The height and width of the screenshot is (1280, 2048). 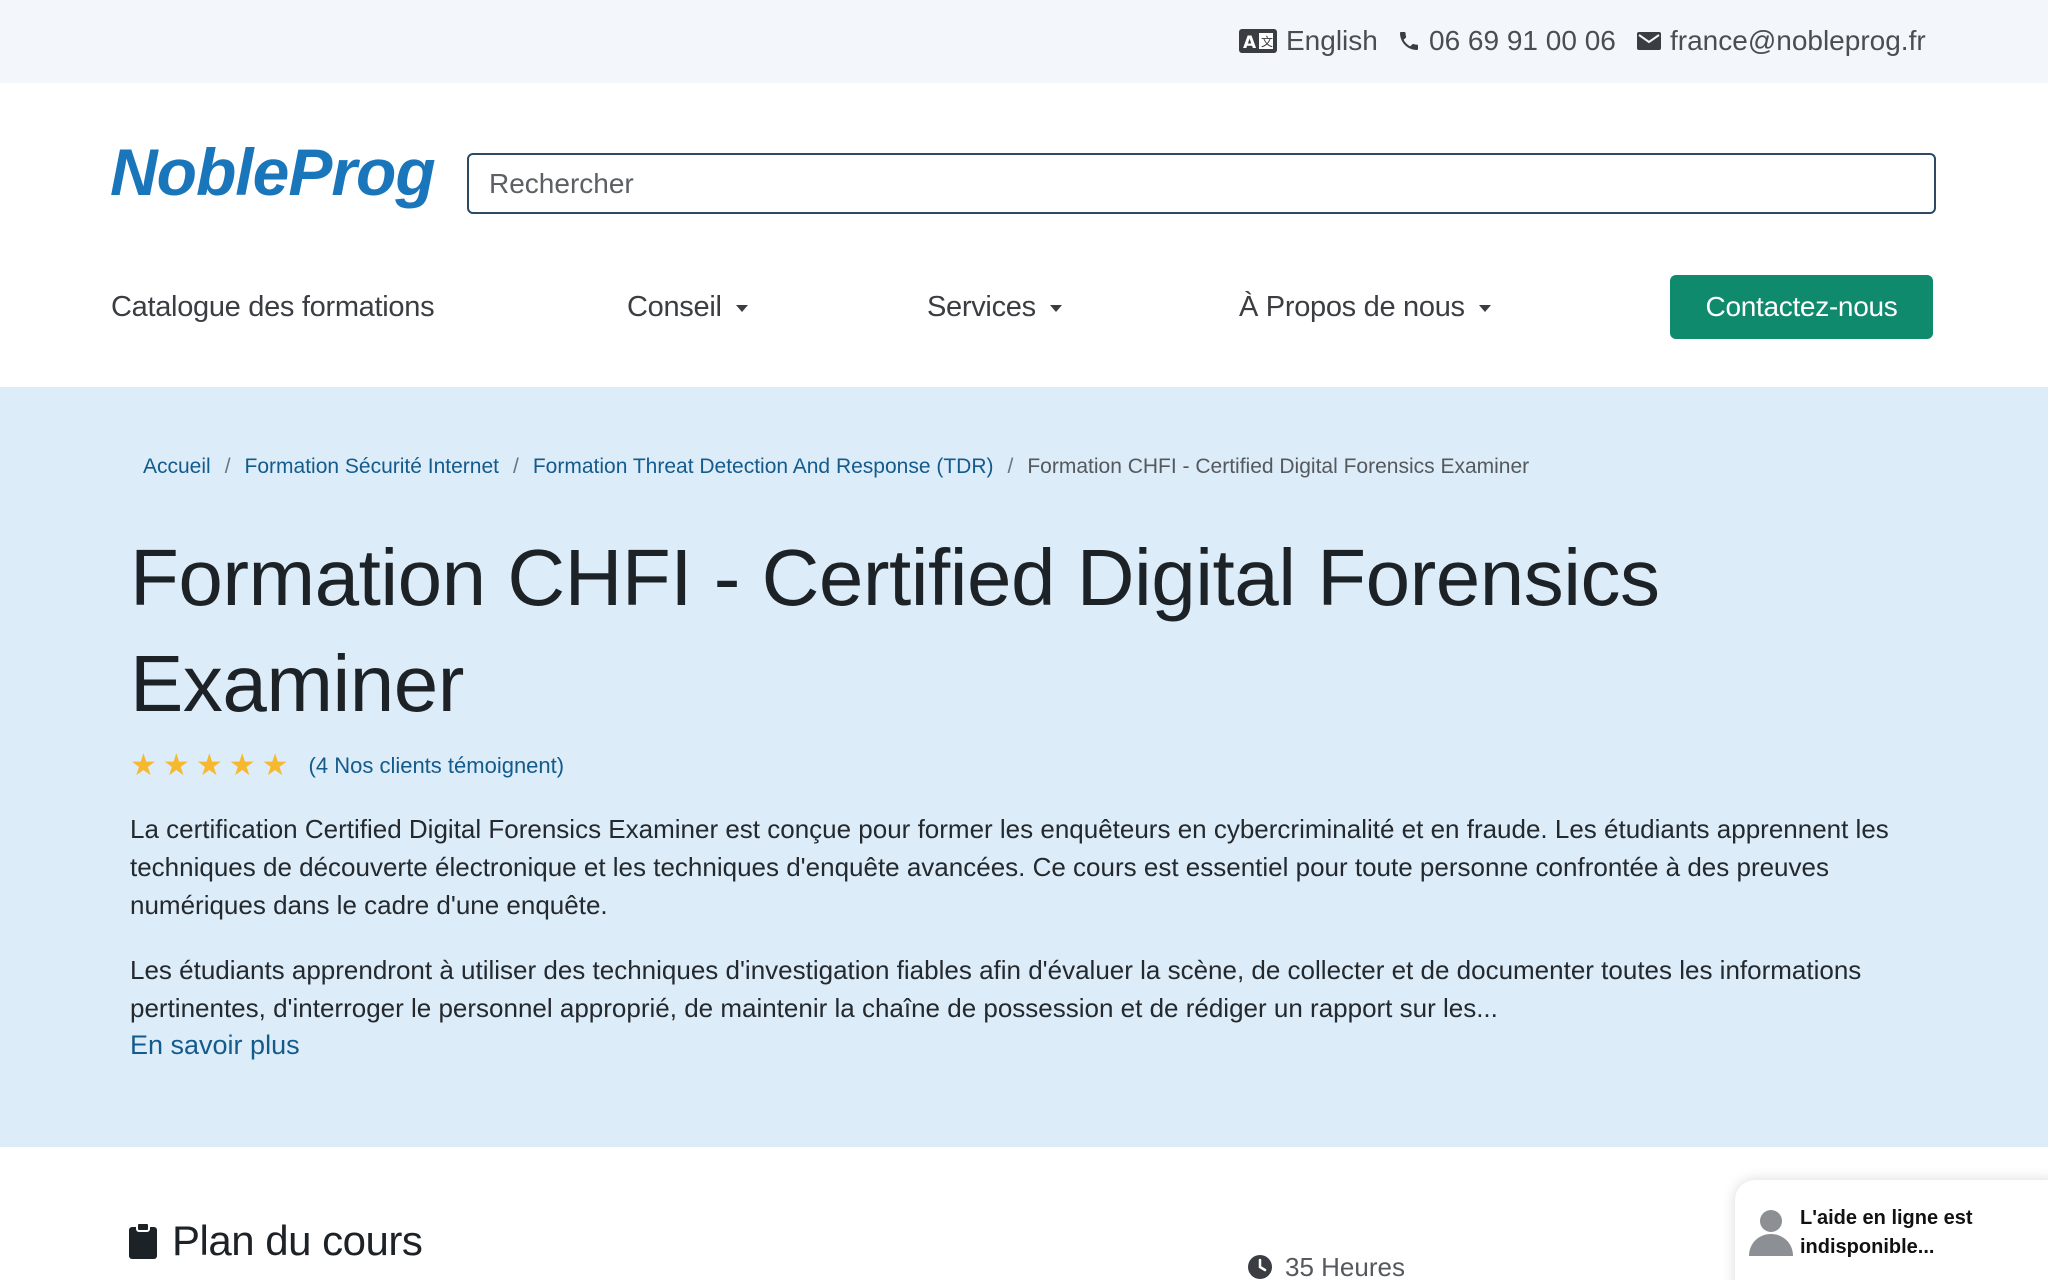 I want to click on nav-catalogue: Catalogue des formations, so click(x=273, y=307).